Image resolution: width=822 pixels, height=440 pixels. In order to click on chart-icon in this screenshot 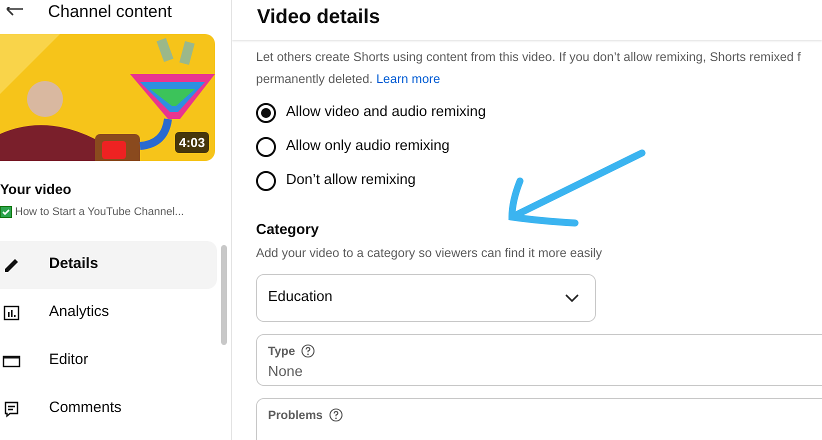, I will do `click(11, 312)`.